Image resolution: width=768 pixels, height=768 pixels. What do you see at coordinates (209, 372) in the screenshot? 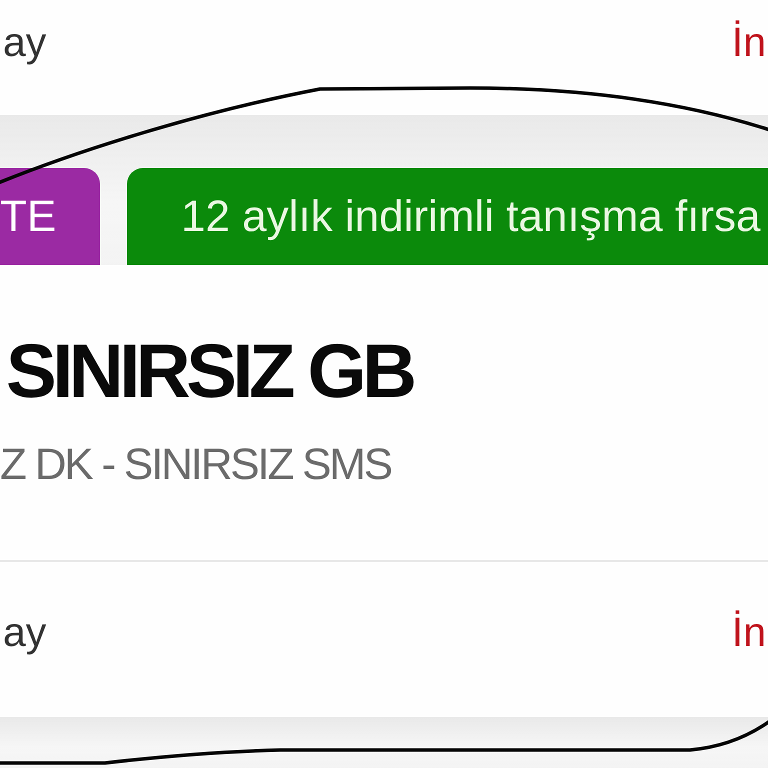
I see `plan-title: SINIRSIZ GB` at bounding box center [209, 372].